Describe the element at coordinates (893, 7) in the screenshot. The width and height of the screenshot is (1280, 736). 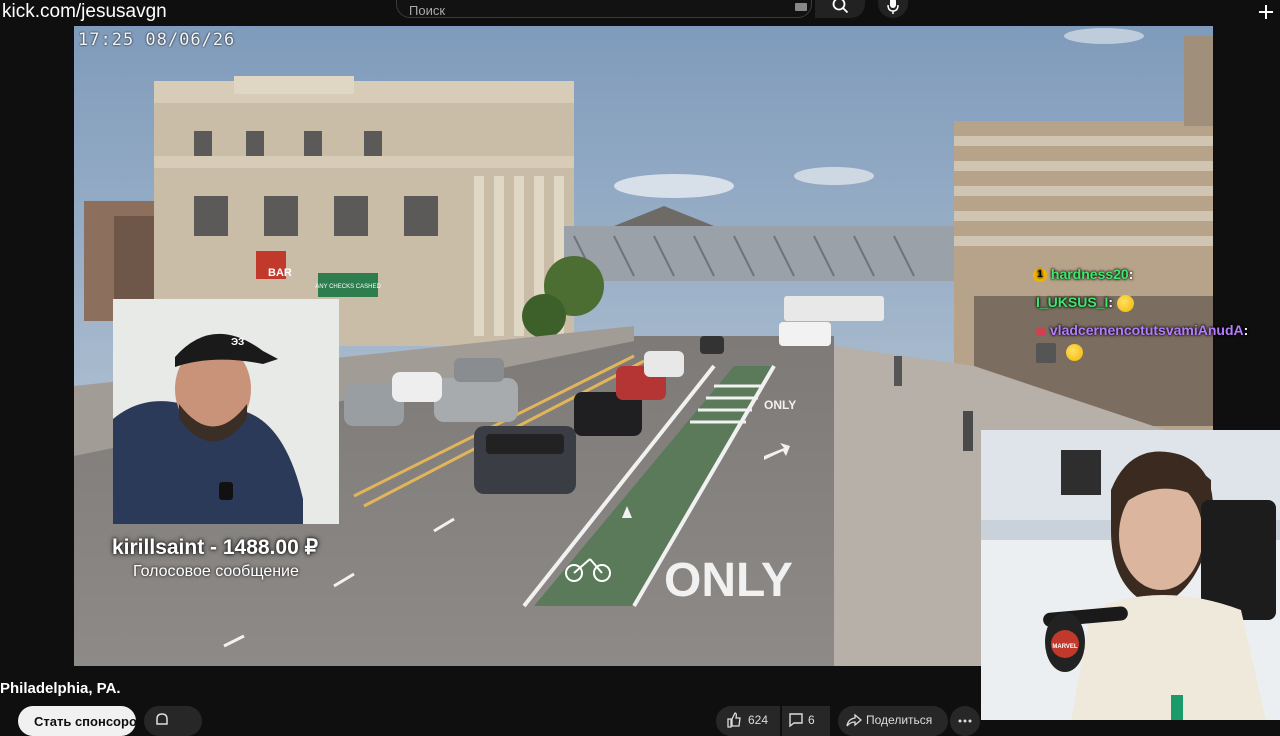
I see `mic-icon` at that location.